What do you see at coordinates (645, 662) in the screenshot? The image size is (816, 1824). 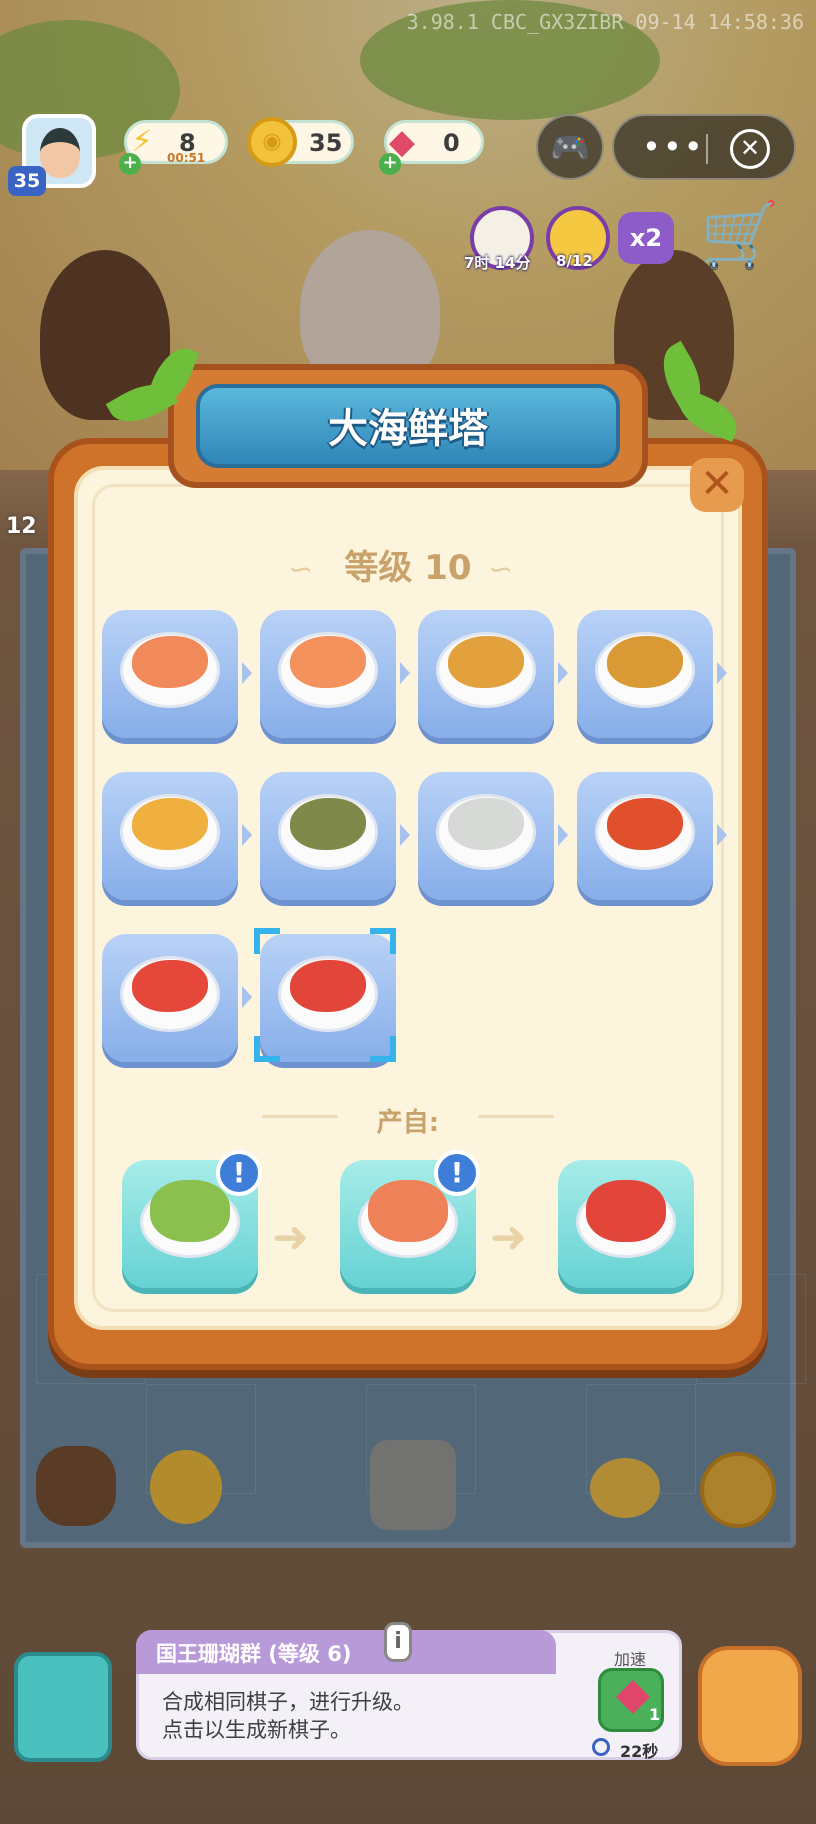 I see `fish-salad-plate-icon` at bounding box center [645, 662].